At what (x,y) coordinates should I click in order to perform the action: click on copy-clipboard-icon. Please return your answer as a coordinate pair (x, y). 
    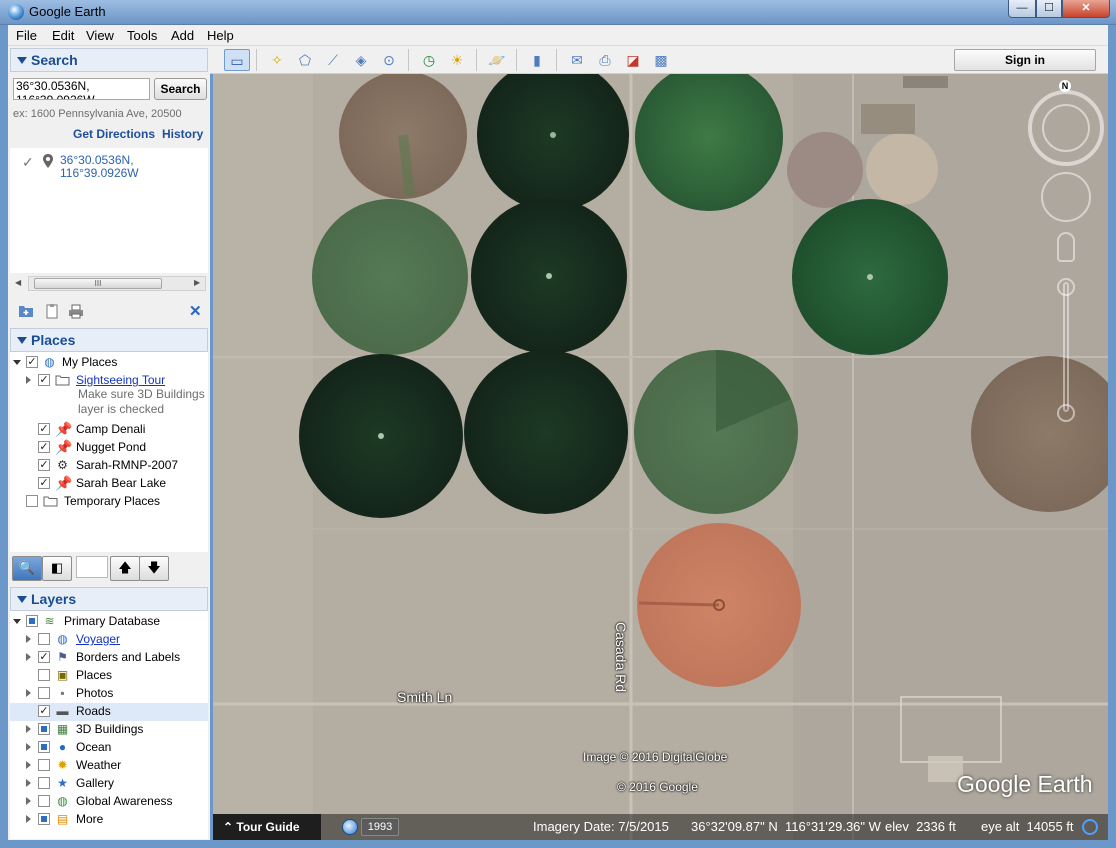
    Looking at the image, I should click on (52, 311).